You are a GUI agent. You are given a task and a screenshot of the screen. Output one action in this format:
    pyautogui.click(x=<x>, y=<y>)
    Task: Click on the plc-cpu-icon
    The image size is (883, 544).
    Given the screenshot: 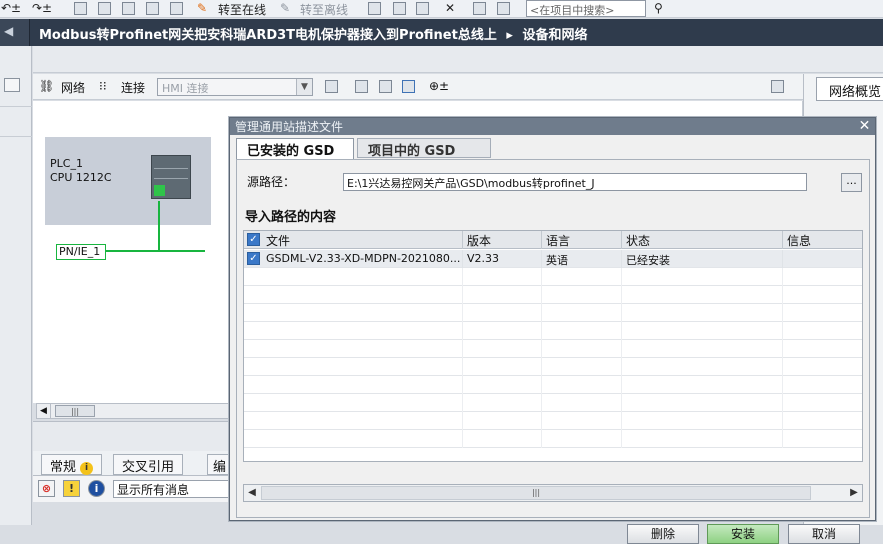 What is the action you would take?
    pyautogui.click(x=171, y=177)
    